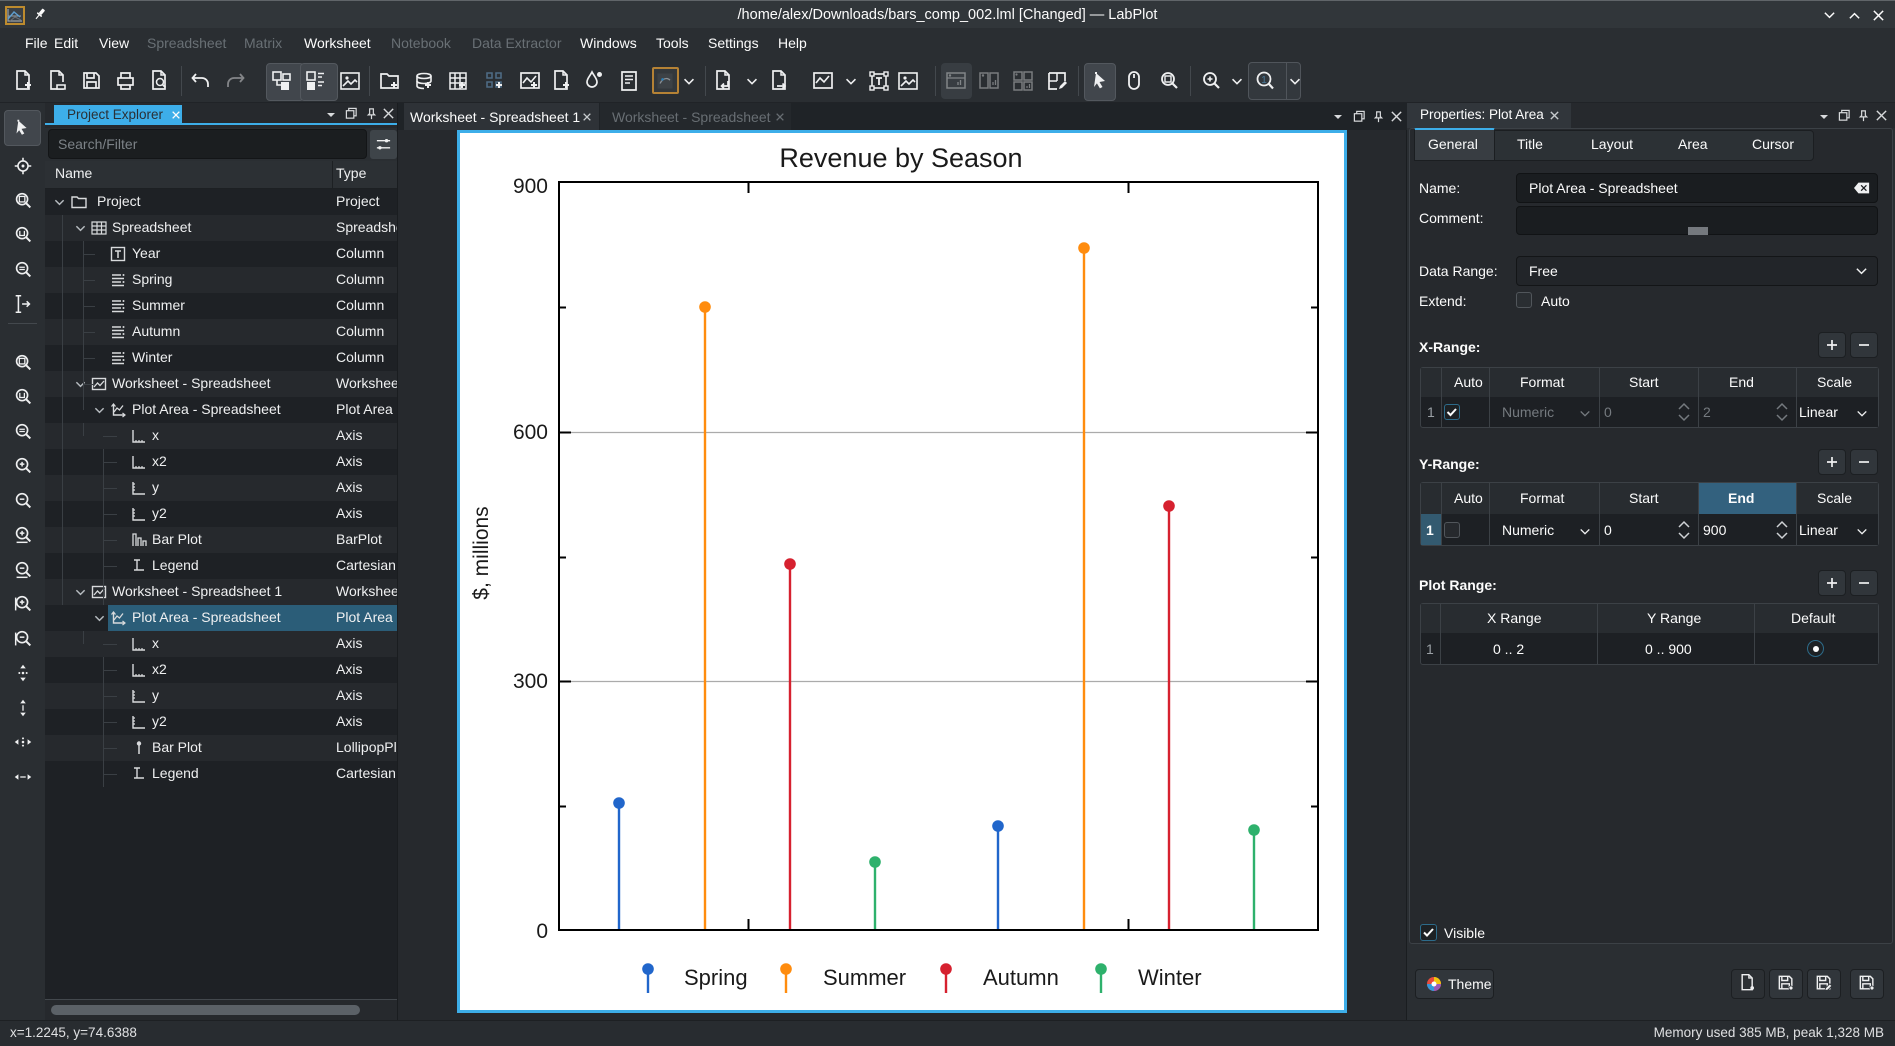 The height and width of the screenshot is (1046, 1895). I want to click on svg-text: 900, so click(530, 186).